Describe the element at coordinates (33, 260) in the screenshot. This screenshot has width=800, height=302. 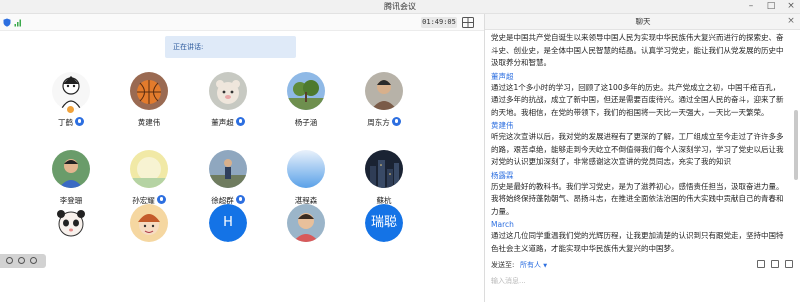
I see `more-icon` at that location.